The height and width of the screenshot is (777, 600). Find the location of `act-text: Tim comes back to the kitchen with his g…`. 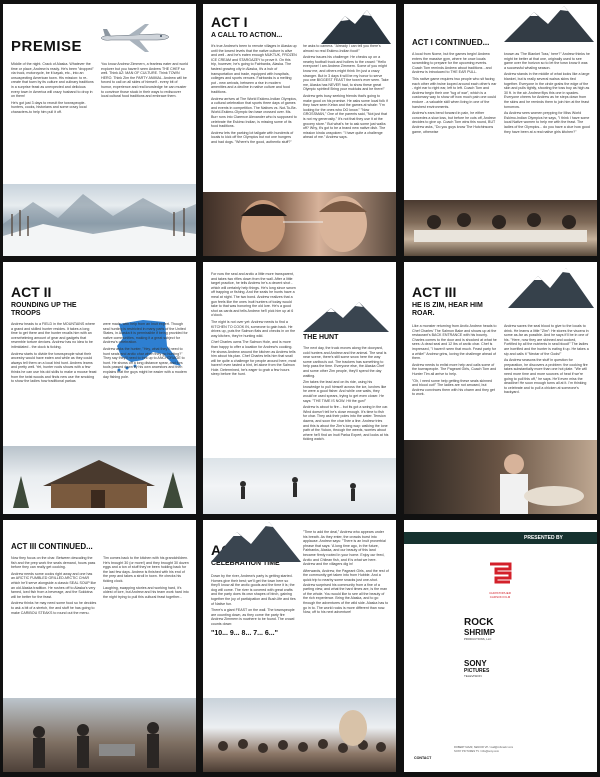

act-text: Tim comes back to the kitchen with his g… is located at coordinates (146, 569).